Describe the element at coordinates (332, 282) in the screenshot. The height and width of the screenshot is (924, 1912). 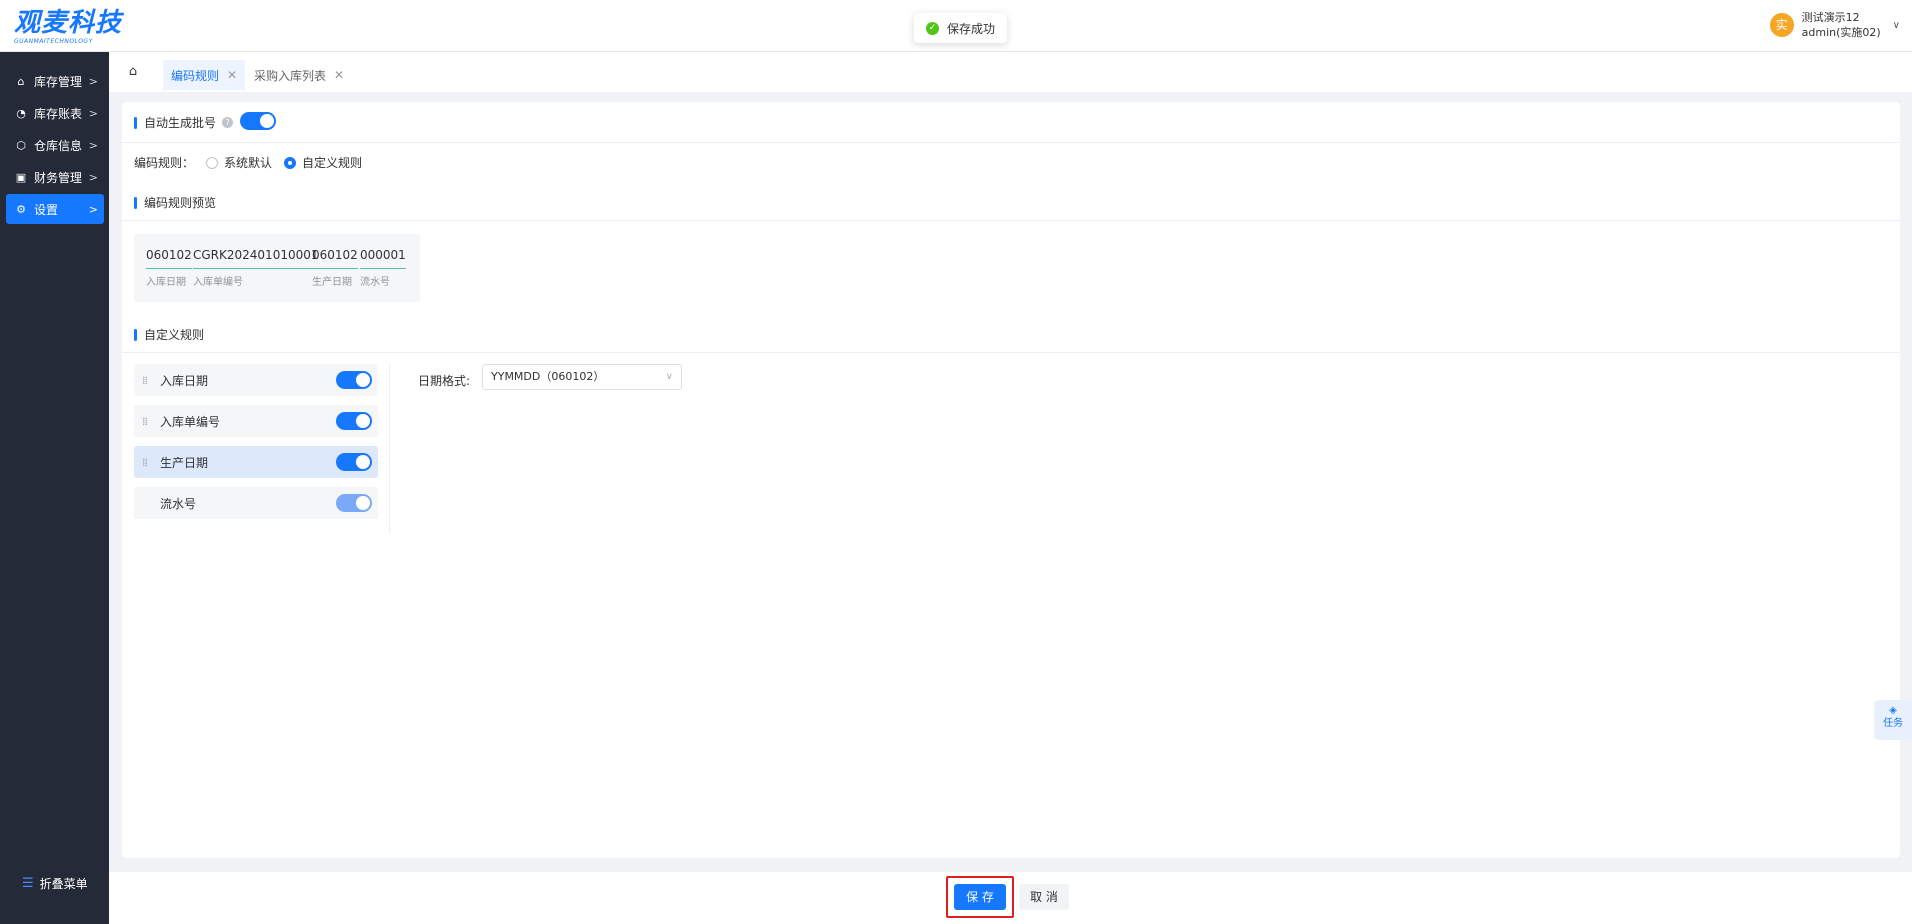
I see `segment-label: 生产日期` at that location.